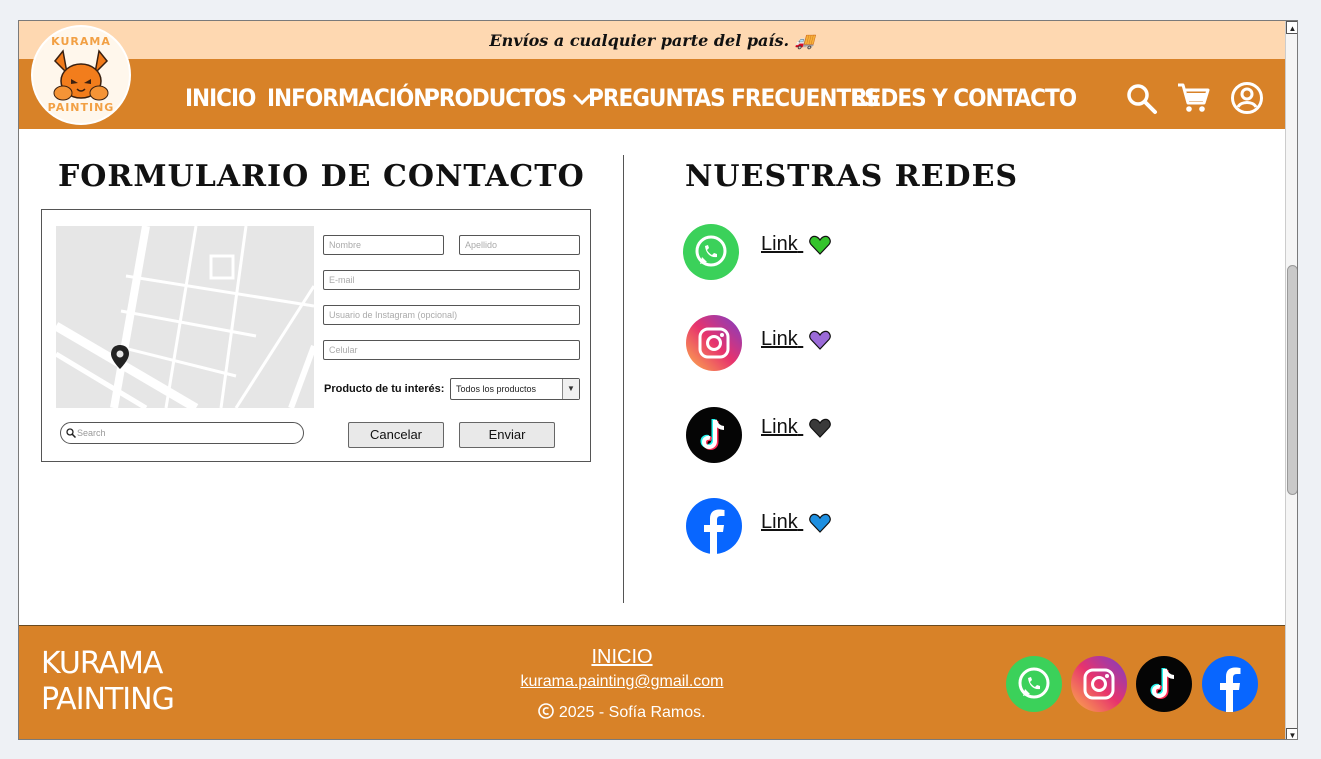  Describe the element at coordinates (820, 428) in the screenshot. I see `black-heart-icon` at that location.